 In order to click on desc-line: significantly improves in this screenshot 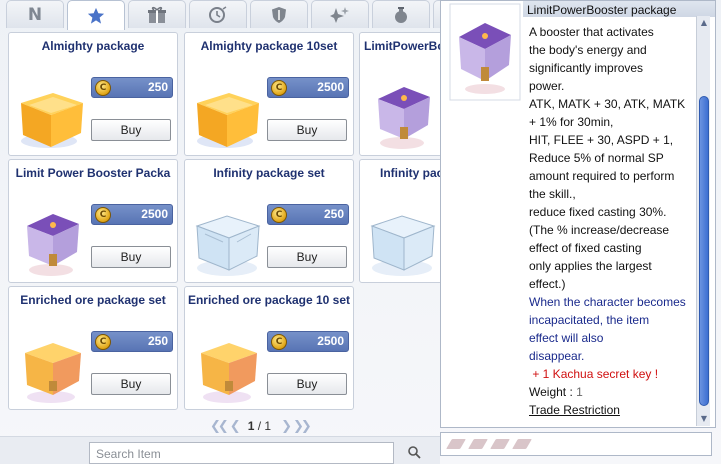, I will do `click(586, 68)`.